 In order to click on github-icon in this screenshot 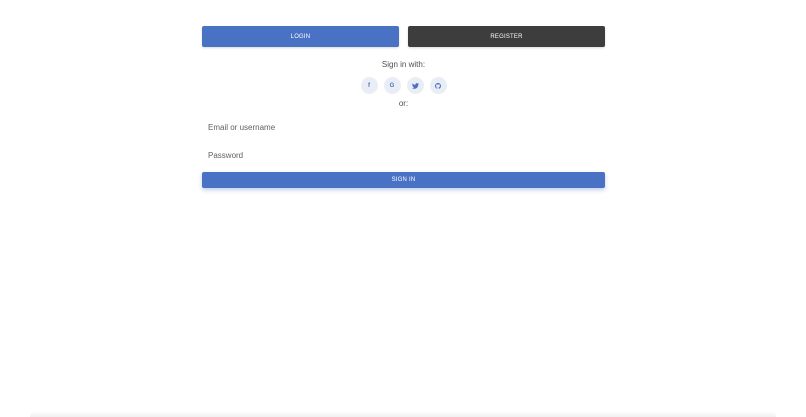, I will do `click(438, 85)`.